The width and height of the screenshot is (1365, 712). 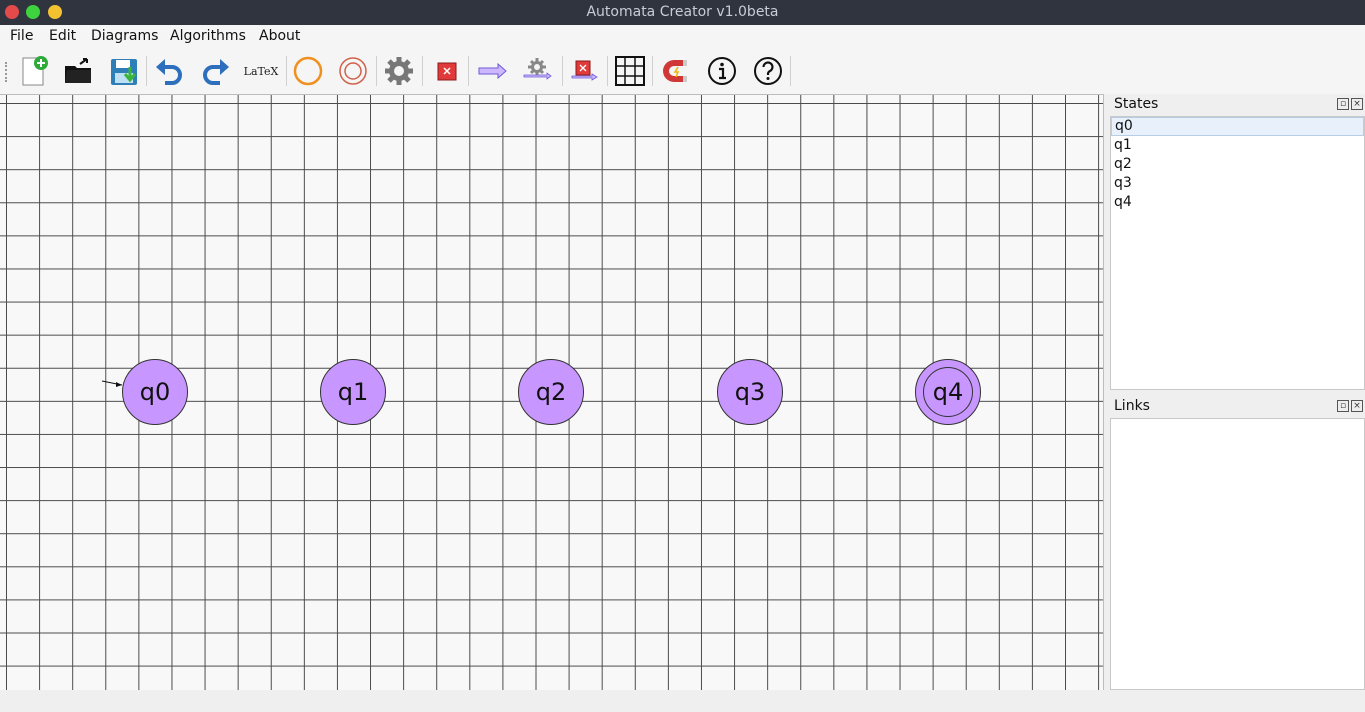 I want to click on save-button, so click(x=124, y=71).